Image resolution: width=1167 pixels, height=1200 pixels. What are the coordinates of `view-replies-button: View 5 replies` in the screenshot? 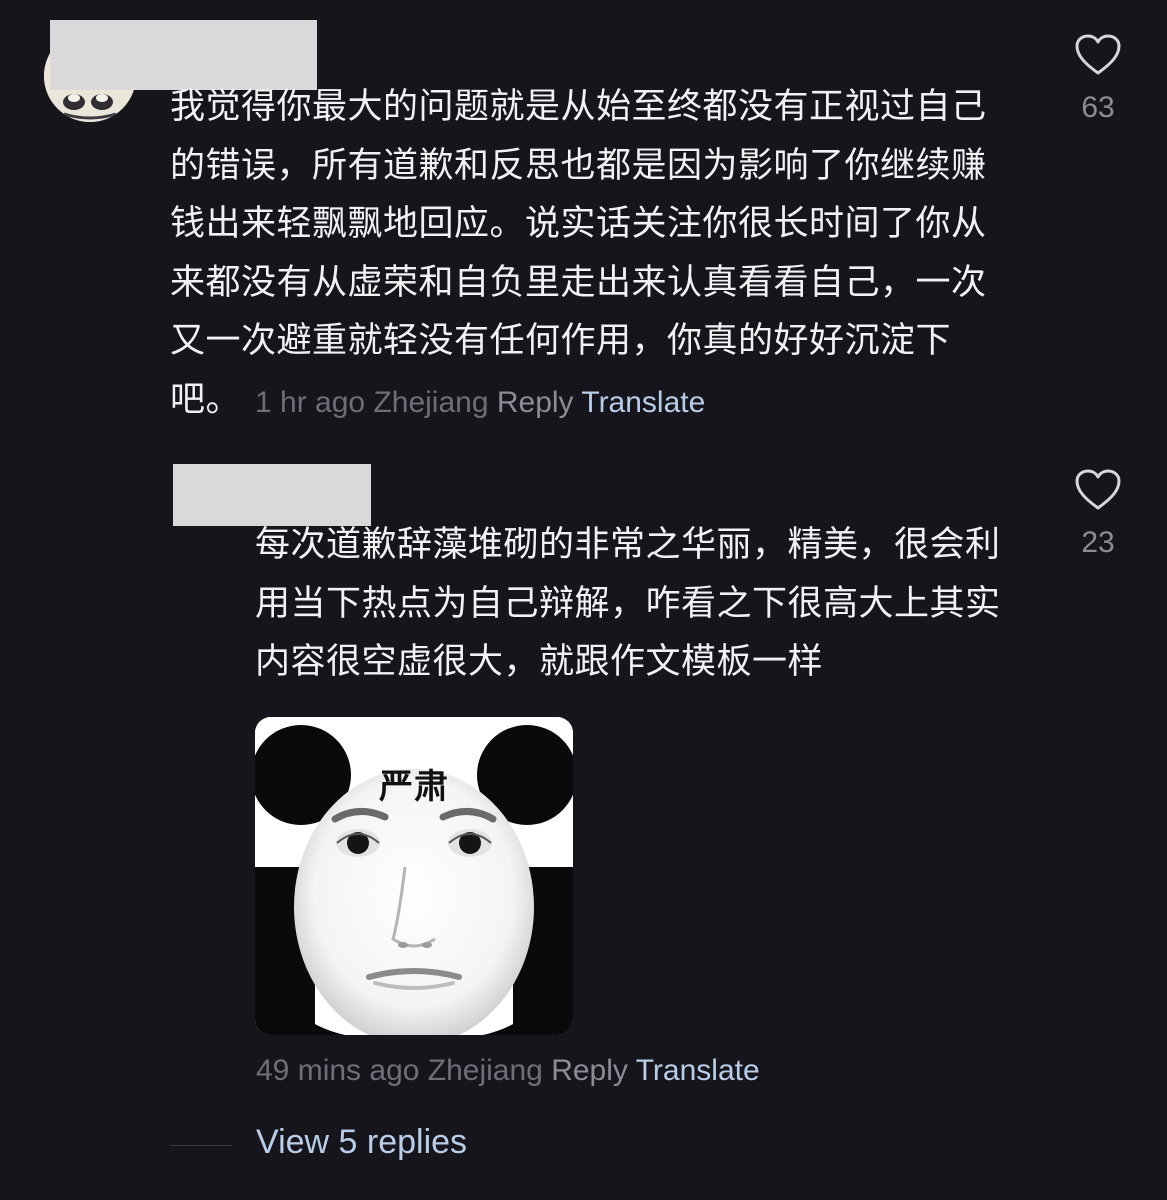 It's located at (361, 1142).